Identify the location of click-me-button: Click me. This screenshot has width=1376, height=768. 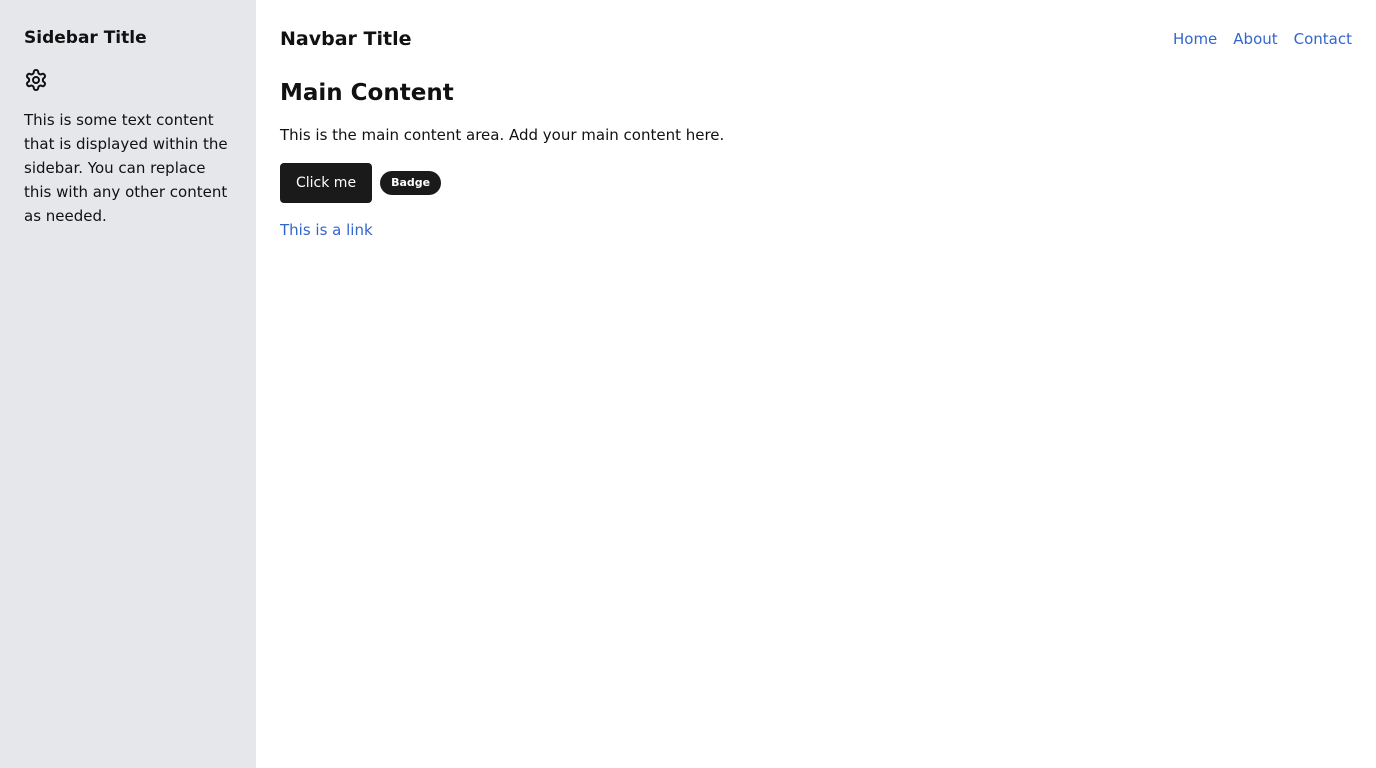
(326, 183).